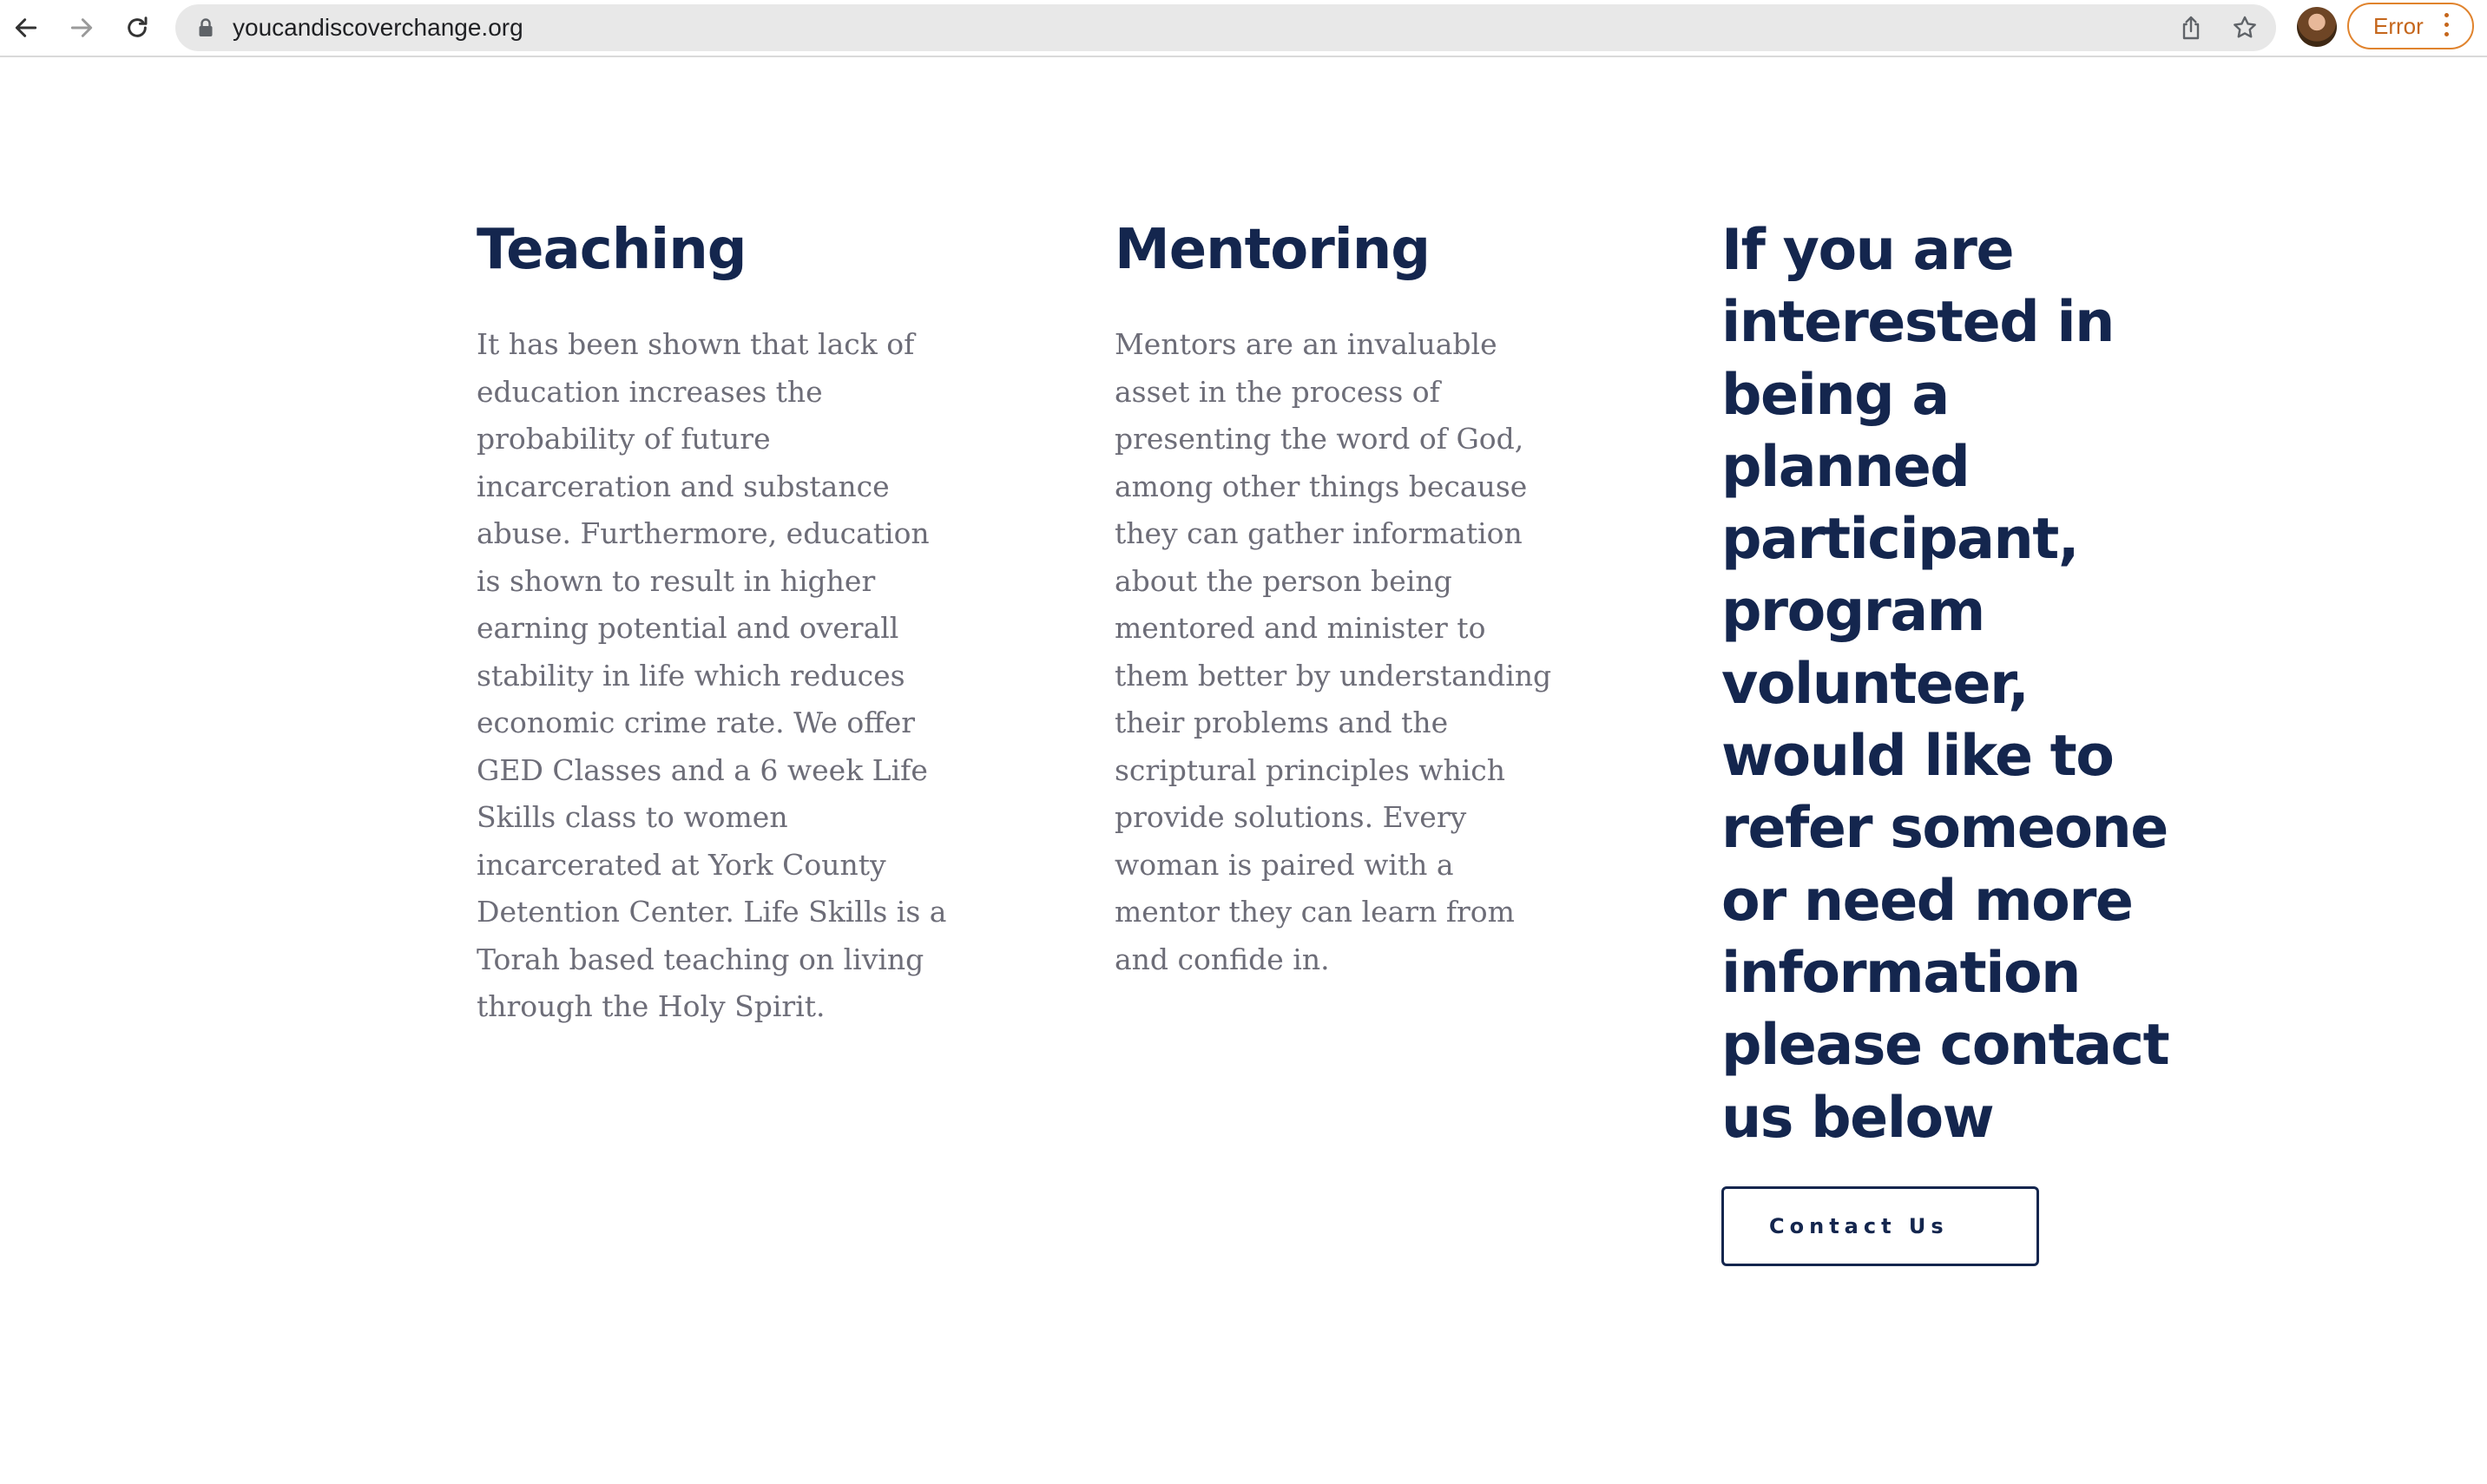 The image size is (2487, 1484). What do you see at coordinates (2398, 26) in the screenshot?
I see `error-status-label: Error` at bounding box center [2398, 26].